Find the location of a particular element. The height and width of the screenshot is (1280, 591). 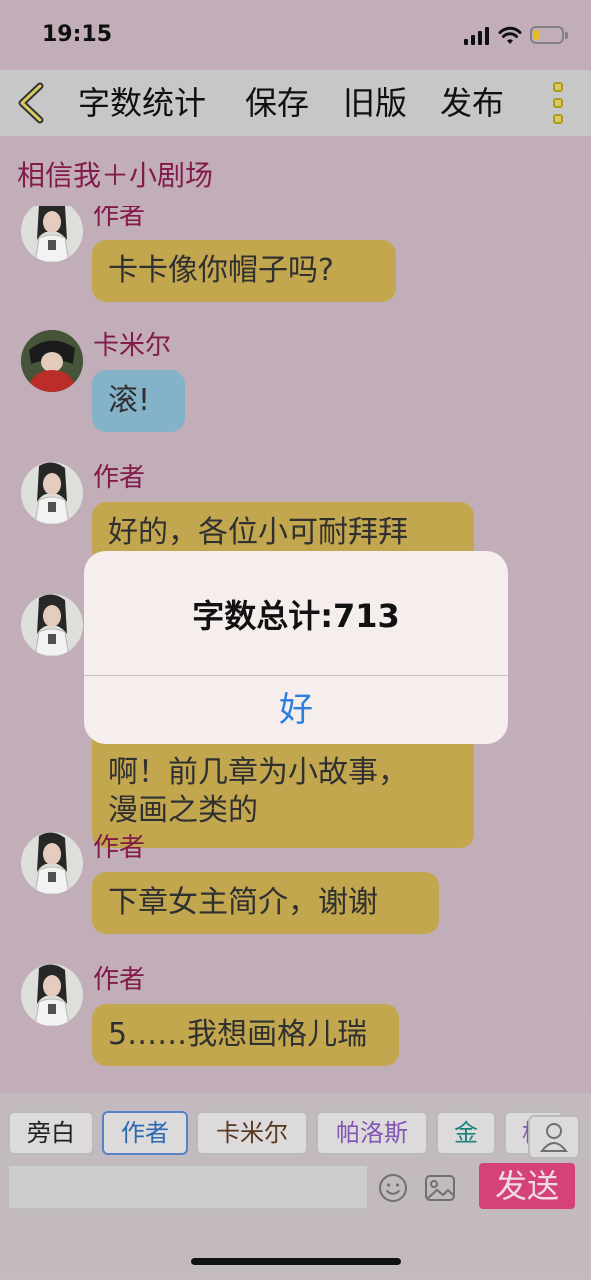

word-count-alert: 字数总计:713 好 is located at coordinates (296, 647).